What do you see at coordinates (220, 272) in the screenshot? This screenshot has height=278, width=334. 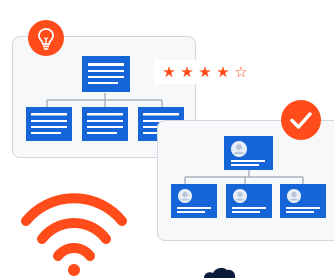 I see `cloud-icon` at bounding box center [220, 272].